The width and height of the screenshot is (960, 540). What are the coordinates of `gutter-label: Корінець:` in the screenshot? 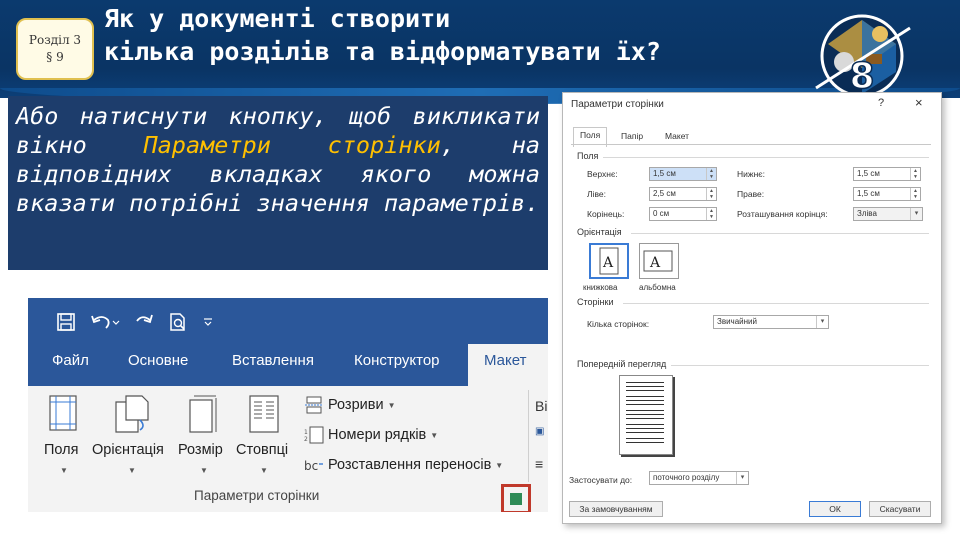 It's located at (606, 214).